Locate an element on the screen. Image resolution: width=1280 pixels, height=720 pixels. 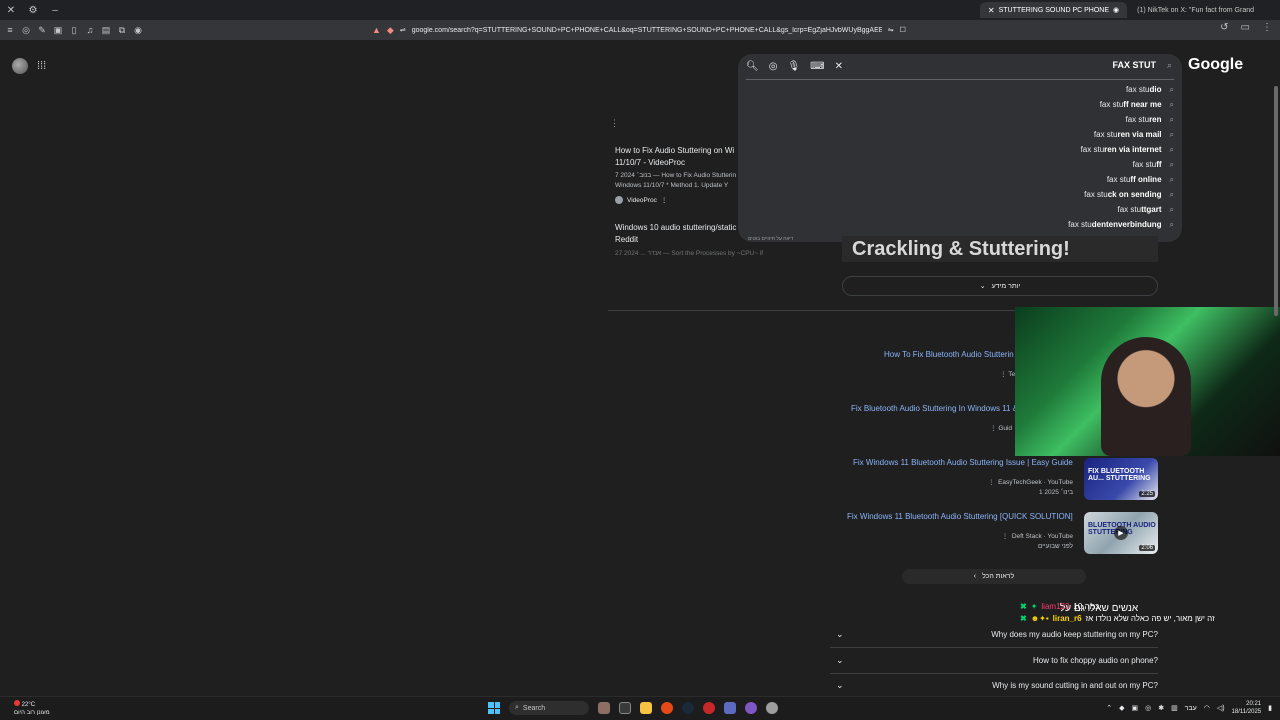
keyboard-icon: ⌨ is located at coordinates (817, 66).